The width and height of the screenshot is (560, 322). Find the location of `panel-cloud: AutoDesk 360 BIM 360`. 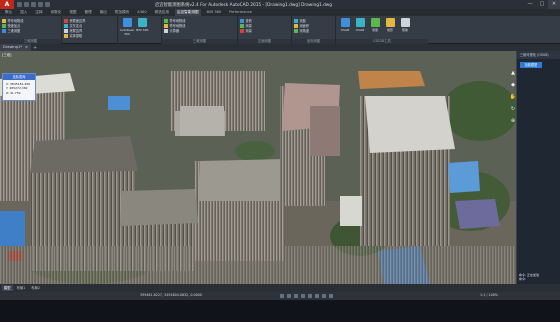

panel-cloud: AutoDesk 360 BIM 360 is located at coordinates (140, 30).